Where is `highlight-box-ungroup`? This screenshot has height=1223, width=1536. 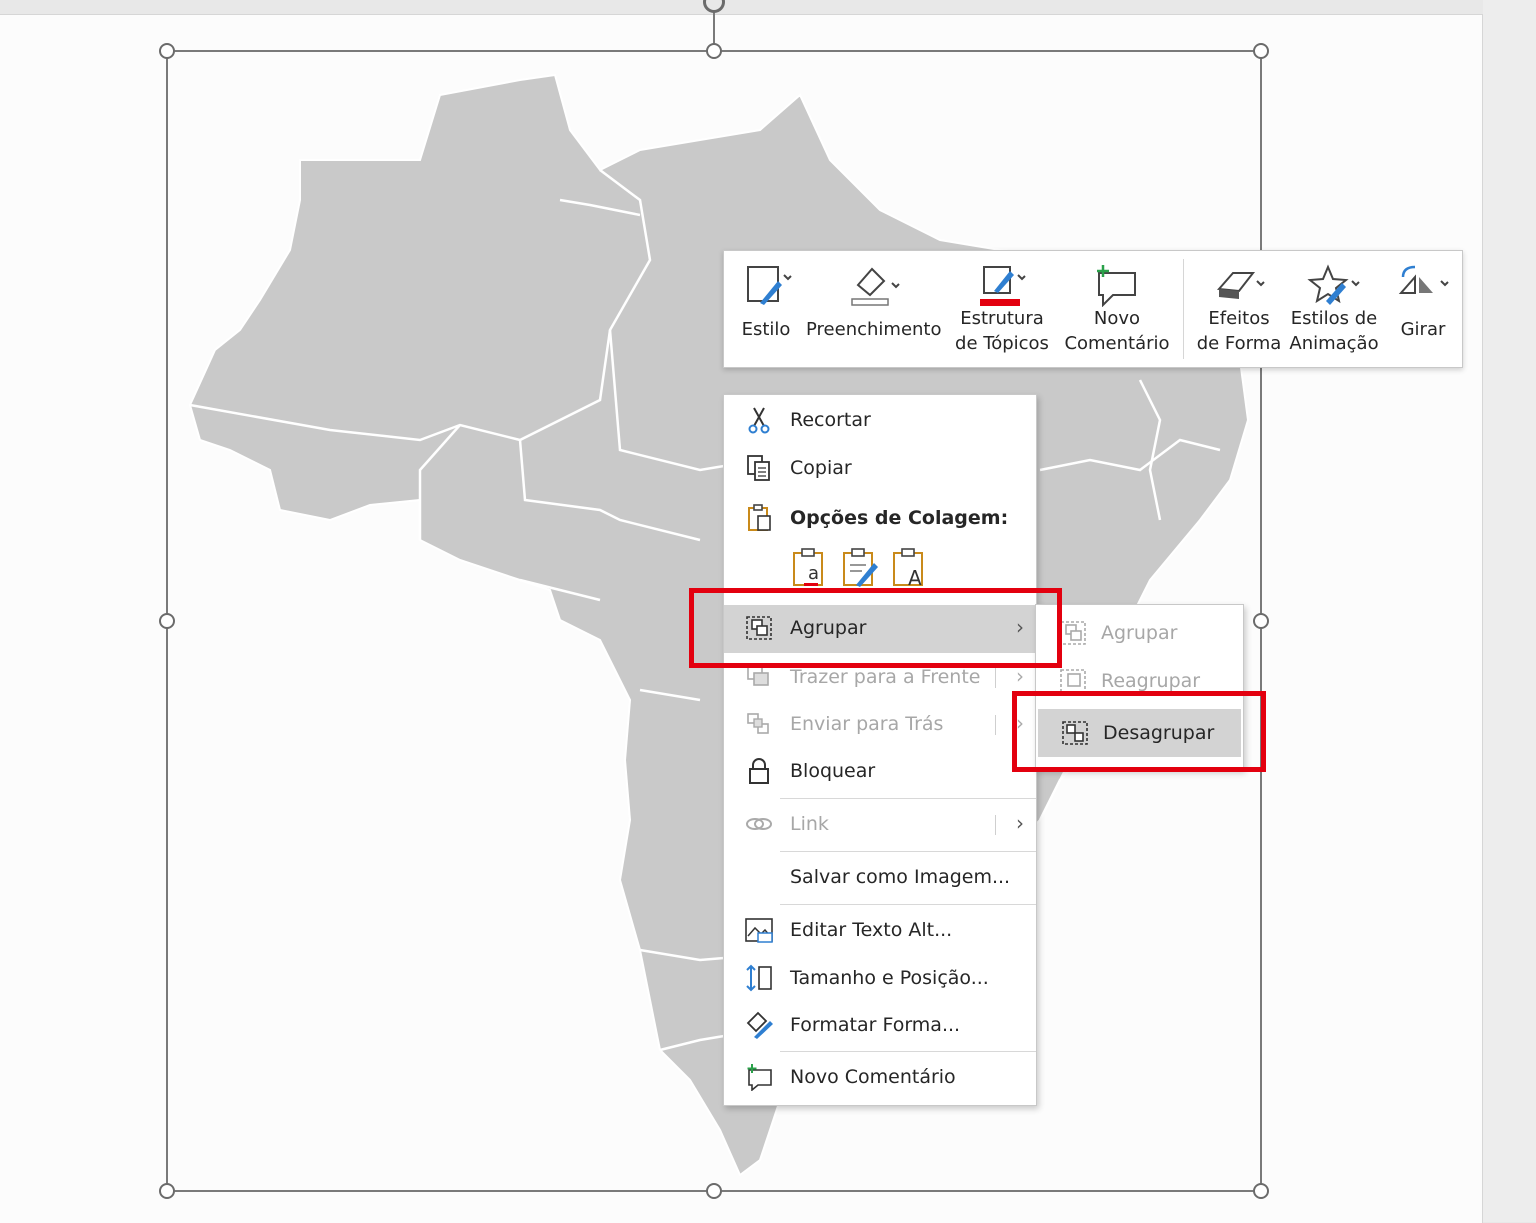
highlight-box-ungroup is located at coordinates (1139, 731).